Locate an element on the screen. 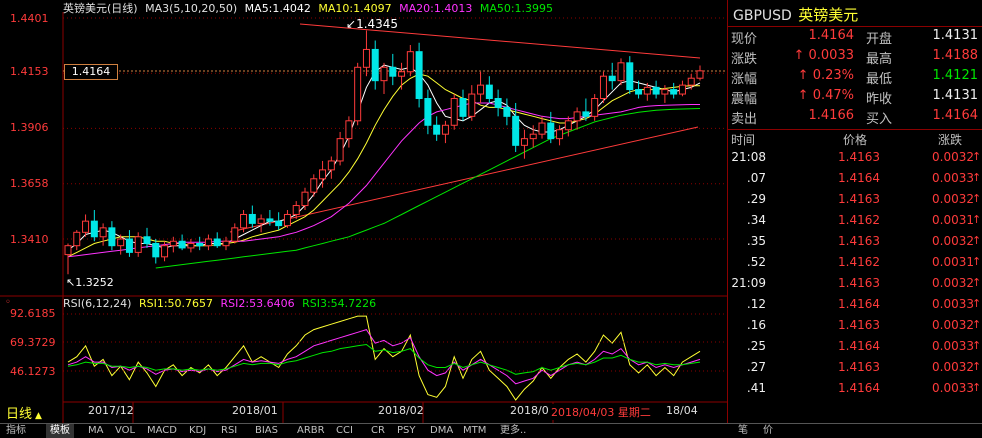 This screenshot has height=438, width=982. panel-tab-0: 笔 is located at coordinates (743, 431).